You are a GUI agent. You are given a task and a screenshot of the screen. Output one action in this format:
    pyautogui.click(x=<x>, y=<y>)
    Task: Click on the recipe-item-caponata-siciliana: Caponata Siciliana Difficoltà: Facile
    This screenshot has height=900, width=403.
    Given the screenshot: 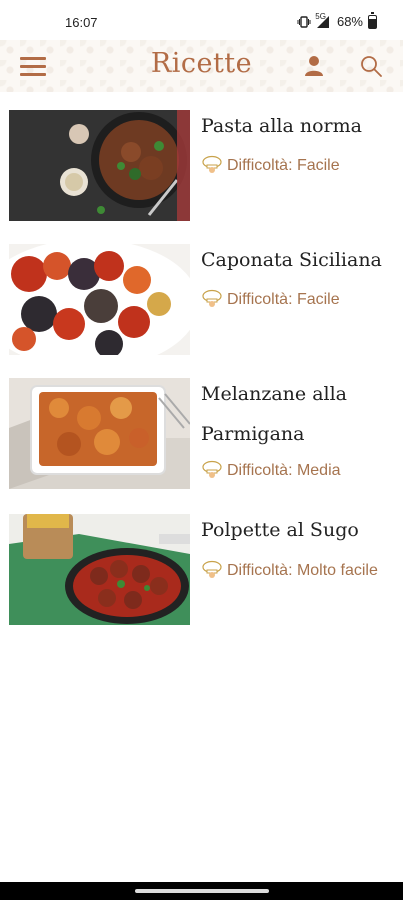 What is the action you would take?
    pyautogui.click(x=201, y=300)
    